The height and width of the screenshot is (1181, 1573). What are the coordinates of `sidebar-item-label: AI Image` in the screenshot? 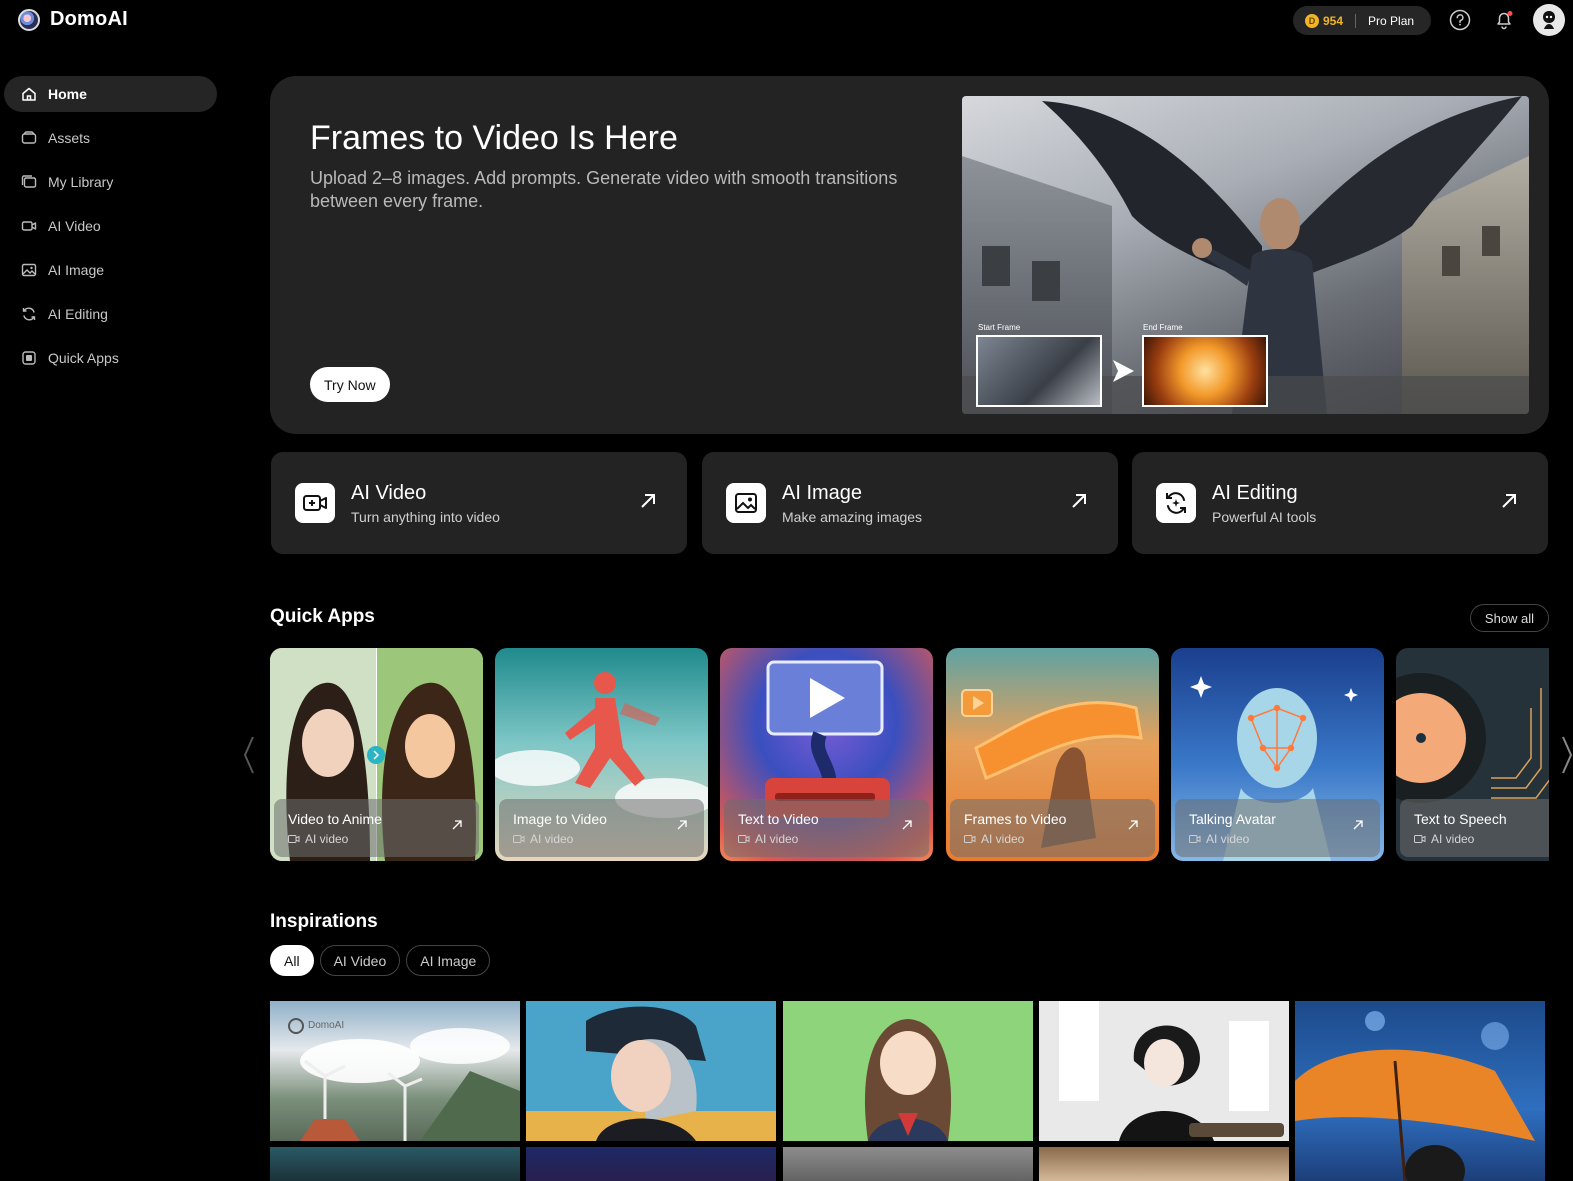 It's located at (76, 270).